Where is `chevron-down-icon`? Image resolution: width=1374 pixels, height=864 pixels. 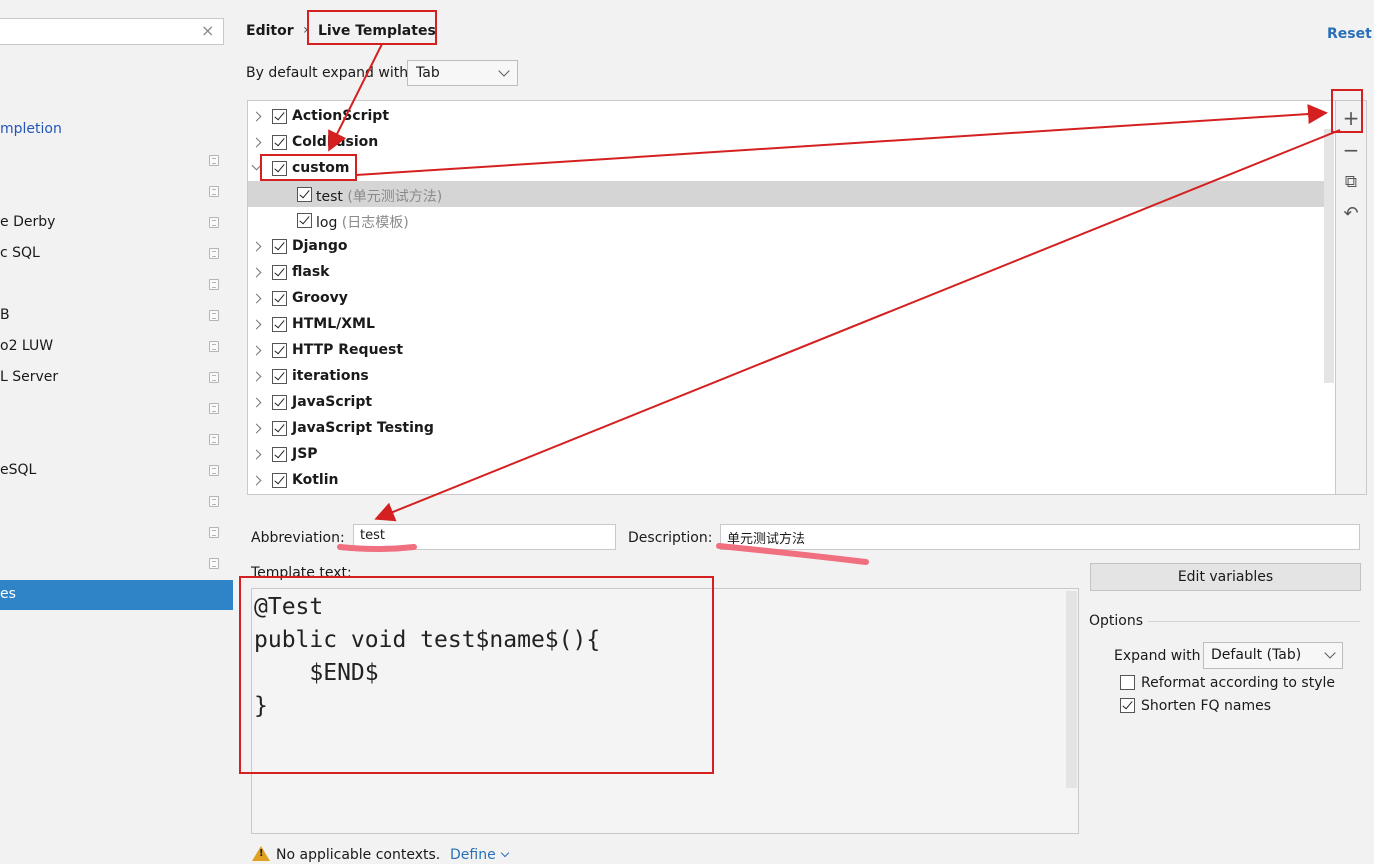
chevron-down-icon is located at coordinates (256, 165).